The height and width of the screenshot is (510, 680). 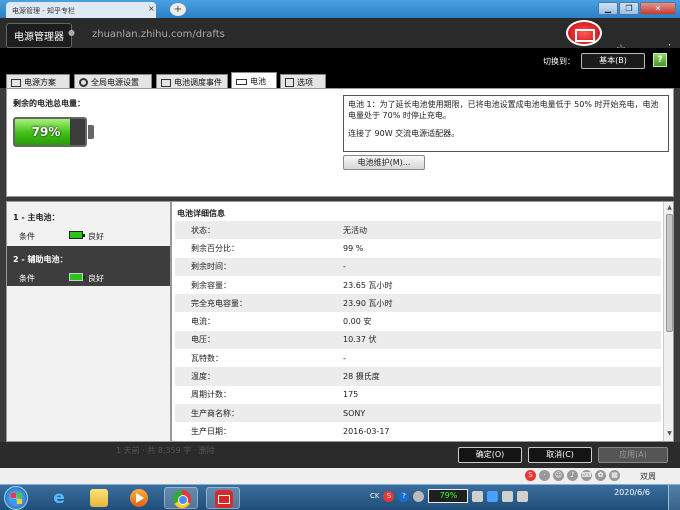 What do you see at coordinates (648, 476) in the screenshot?
I see `status-right-text: 双周` at bounding box center [648, 476].